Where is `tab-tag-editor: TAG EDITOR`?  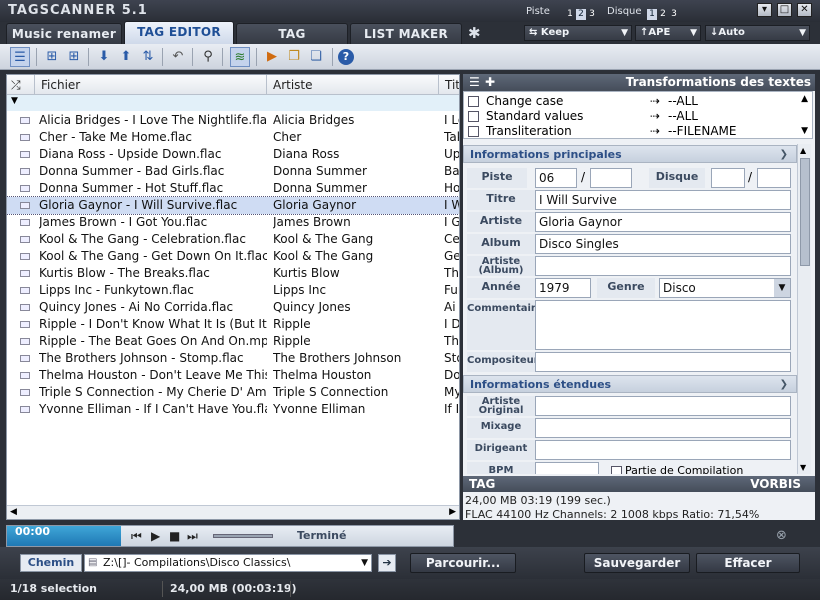 tab-tag-editor: TAG EDITOR is located at coordinates (179, 32).